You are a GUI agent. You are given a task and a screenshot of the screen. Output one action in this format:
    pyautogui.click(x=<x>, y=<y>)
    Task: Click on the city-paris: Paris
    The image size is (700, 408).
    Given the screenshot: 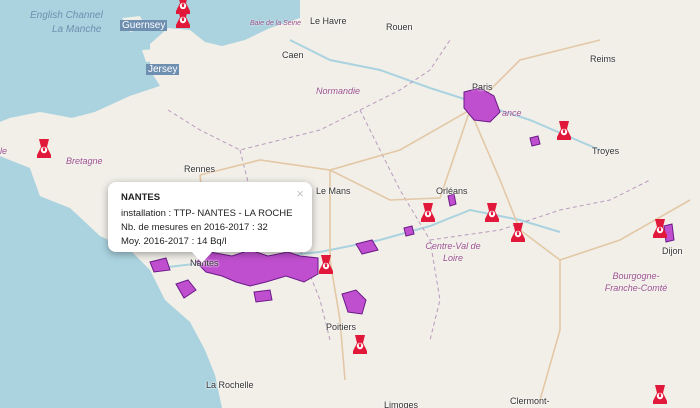 What is the action you would take?
    pyautogui.click(x=482, y=87)
    